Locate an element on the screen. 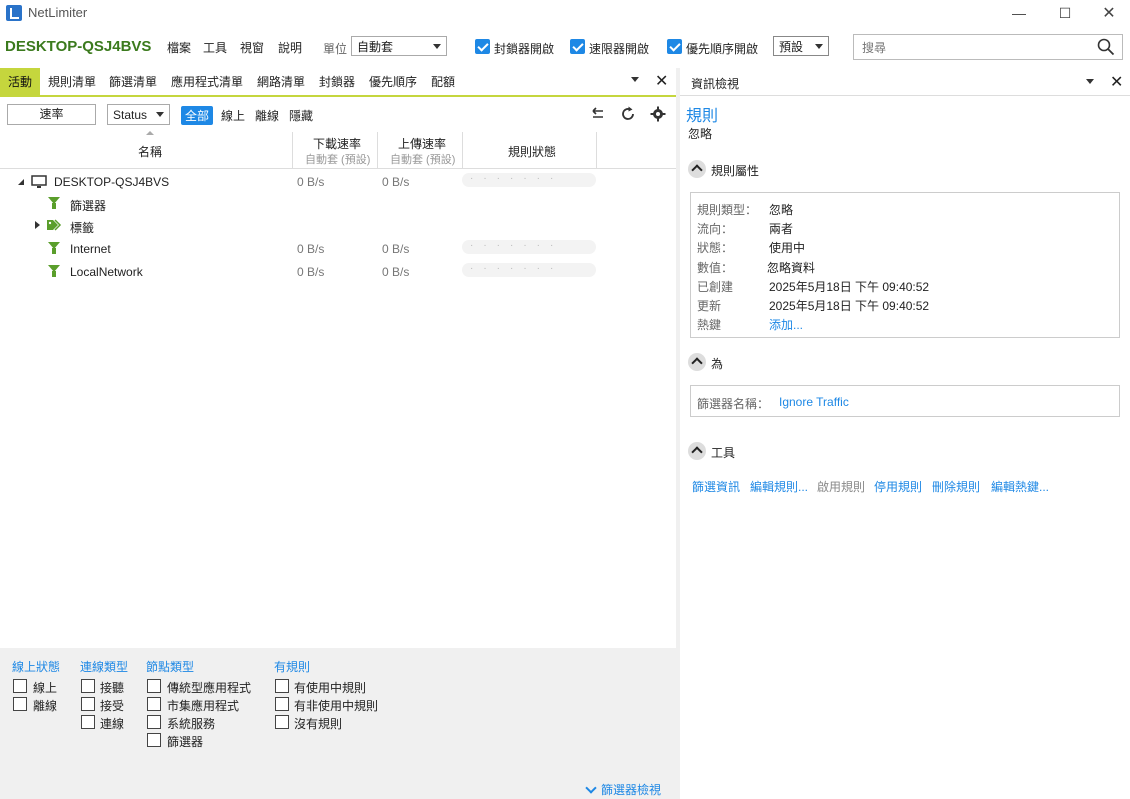 The height and width of the screenshot is (799, 1130). view-filter-hidden: 隱藏 is located at coordinates (301, 115).